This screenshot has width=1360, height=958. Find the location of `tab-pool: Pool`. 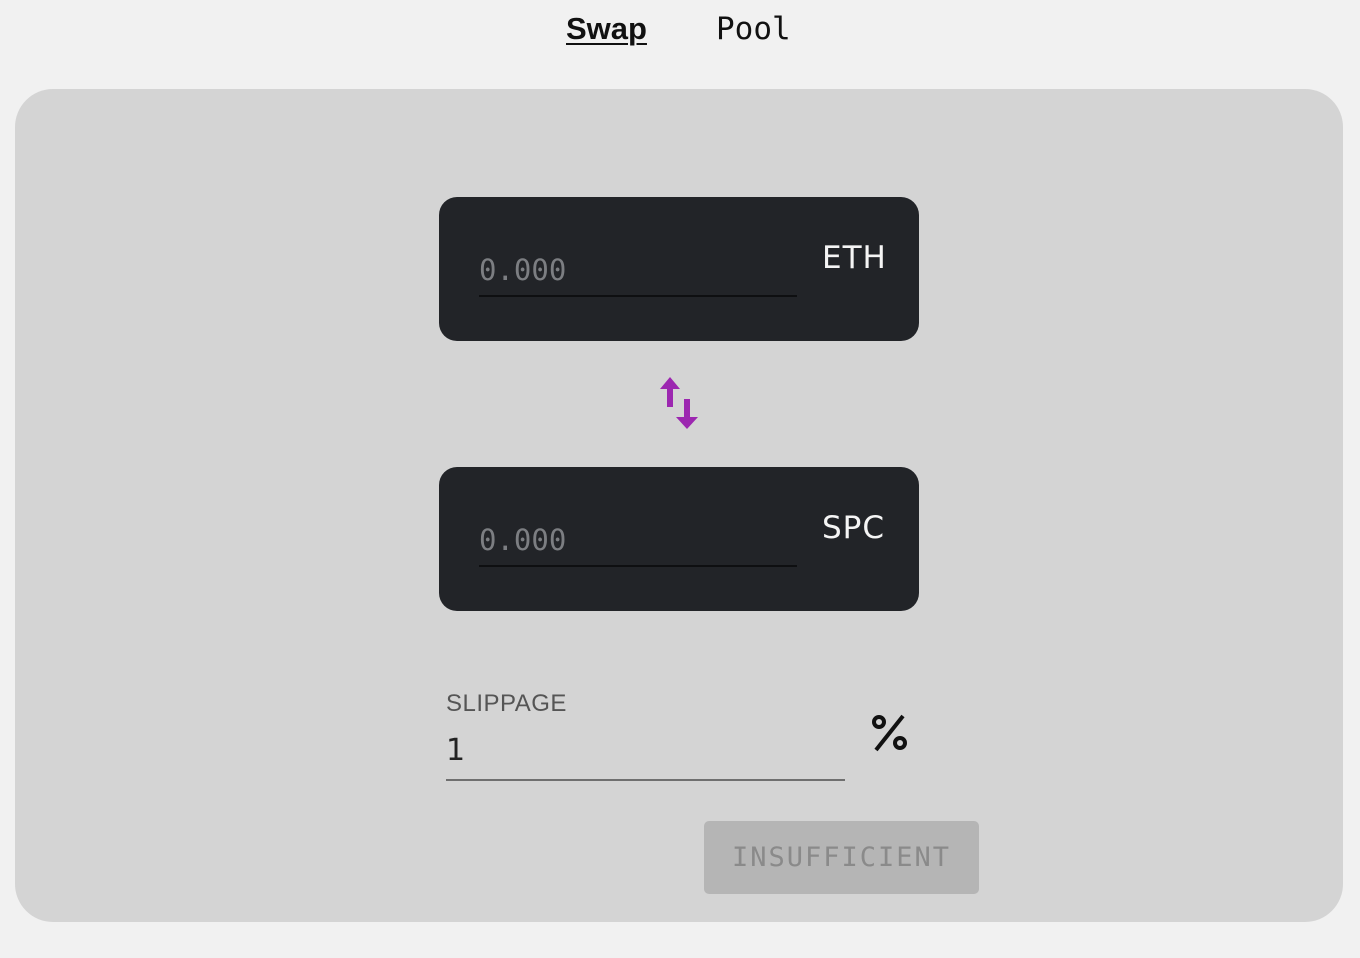

tab-pool: Pool is located at coordinates (753, 29).